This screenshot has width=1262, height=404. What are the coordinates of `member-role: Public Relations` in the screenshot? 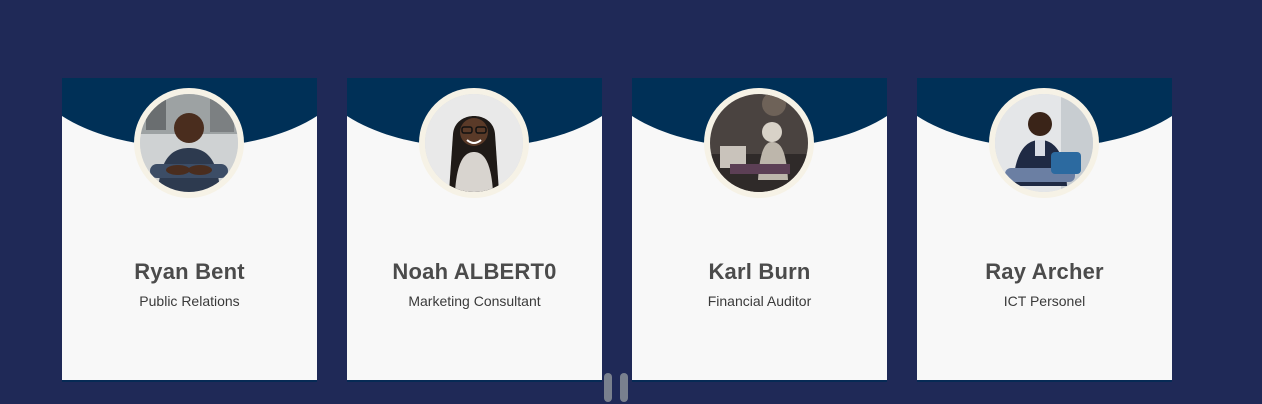 It's located at (189, 301).